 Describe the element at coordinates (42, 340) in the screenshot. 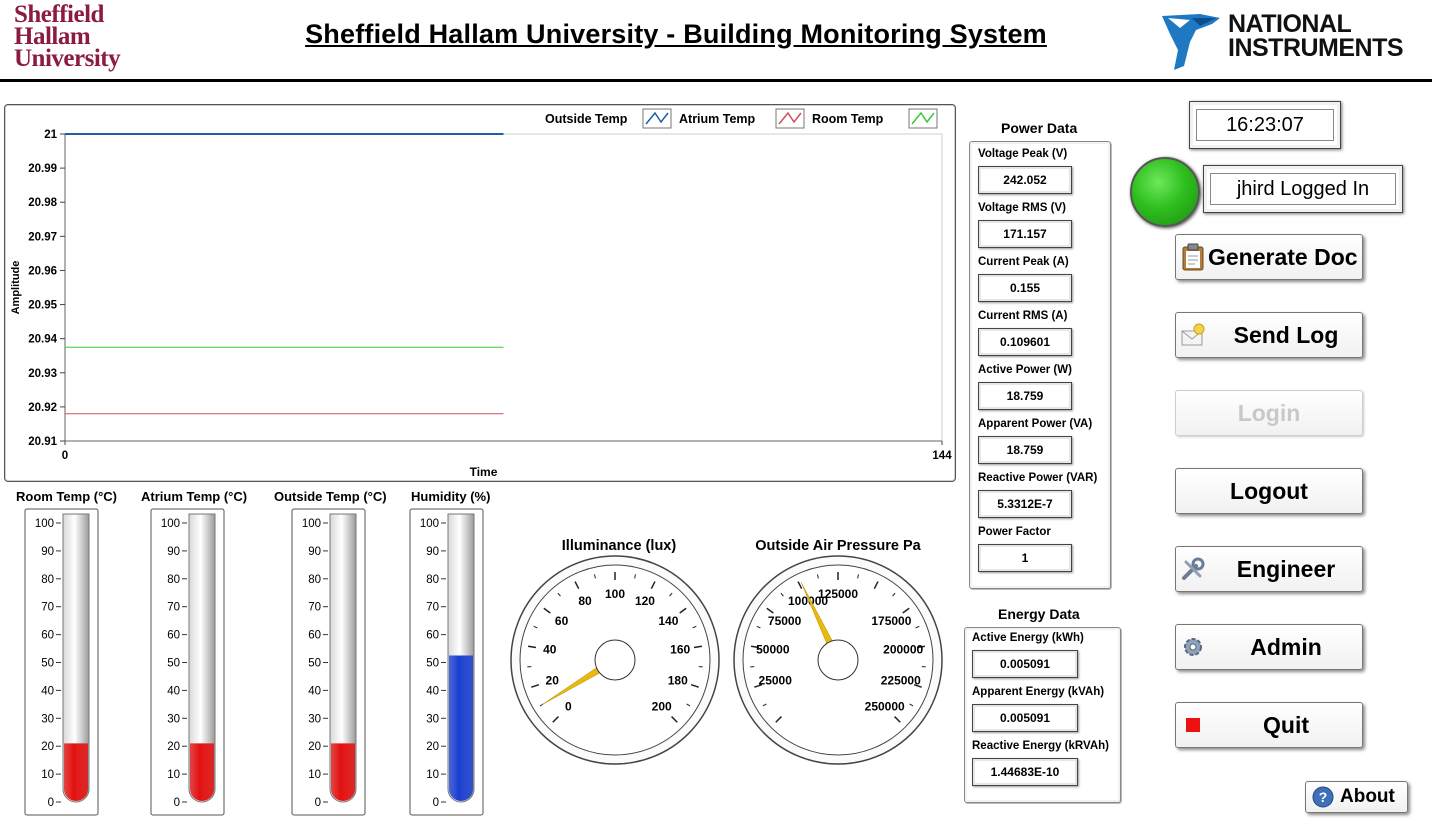

I see `y-tick-label: 20.94` at that location.